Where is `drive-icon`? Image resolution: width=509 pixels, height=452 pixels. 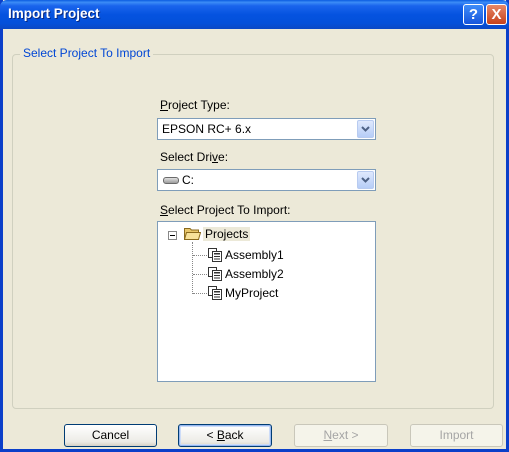 drive-icon is located at coordinates (171, 180).